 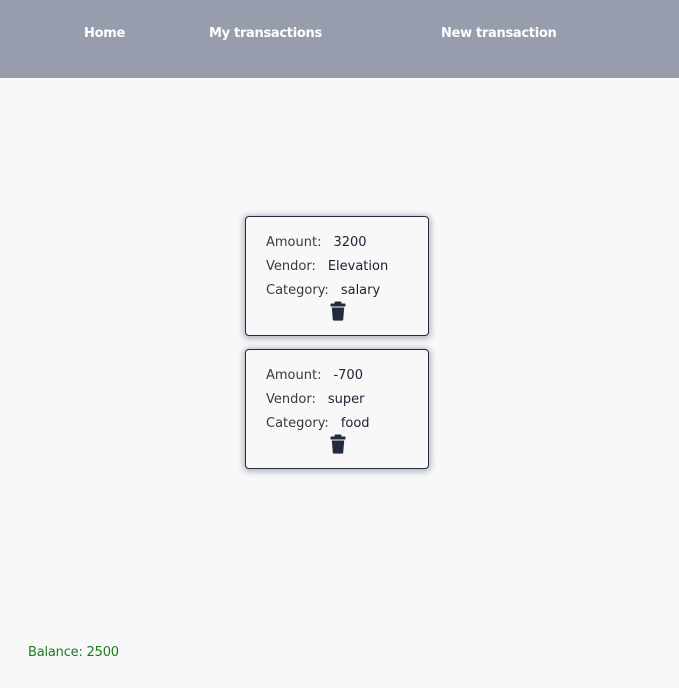 I want to click on nav-link-home: Home, so click(x=104, y=33).